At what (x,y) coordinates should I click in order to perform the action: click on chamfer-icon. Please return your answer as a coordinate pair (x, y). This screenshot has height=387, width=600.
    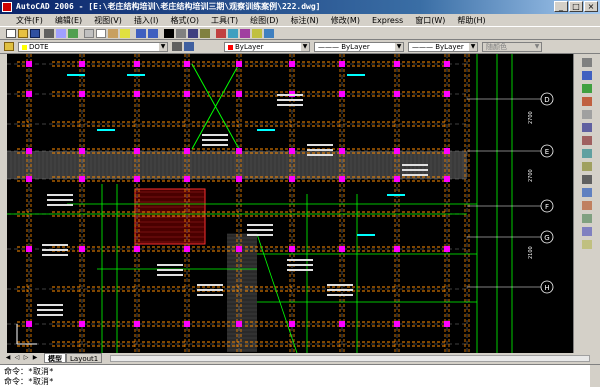
    Looking at the image, I should click on (587, 218).